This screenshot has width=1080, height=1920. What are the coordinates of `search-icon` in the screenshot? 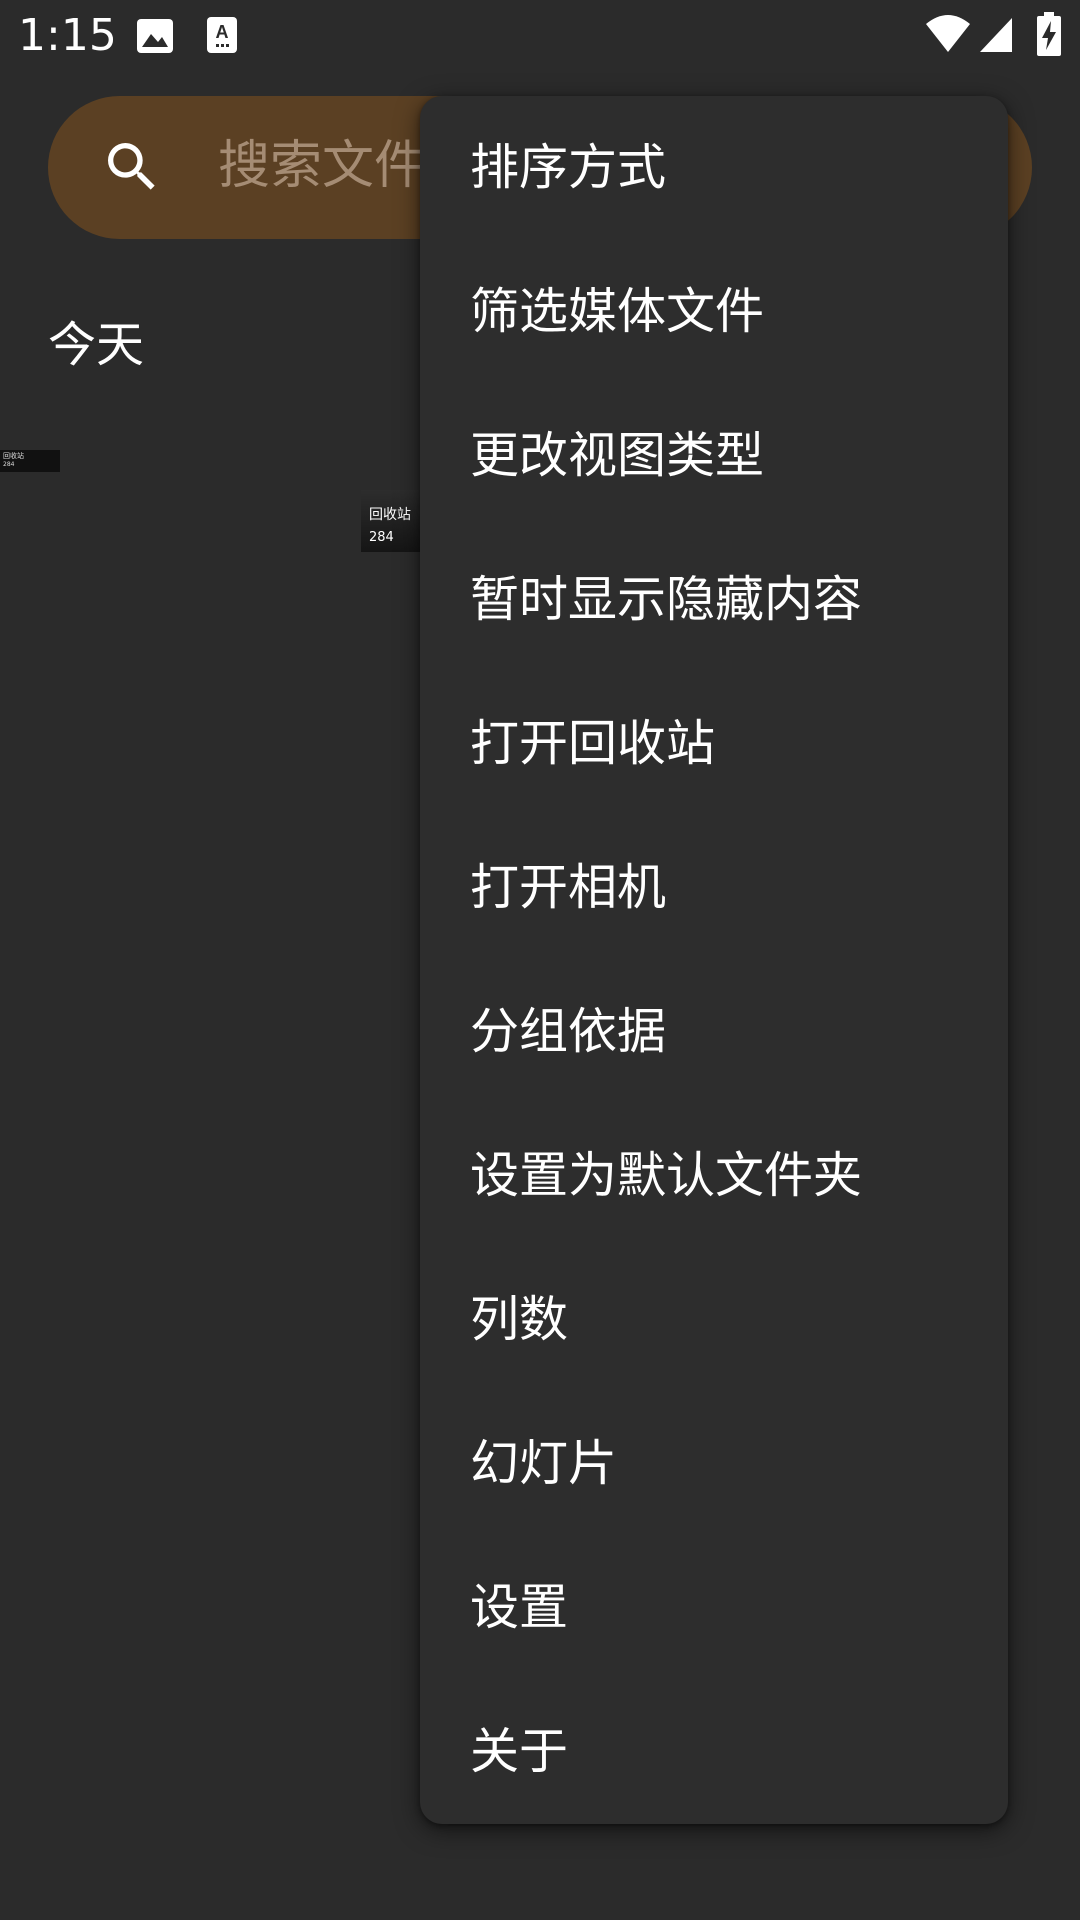 It's located at (132, 167).